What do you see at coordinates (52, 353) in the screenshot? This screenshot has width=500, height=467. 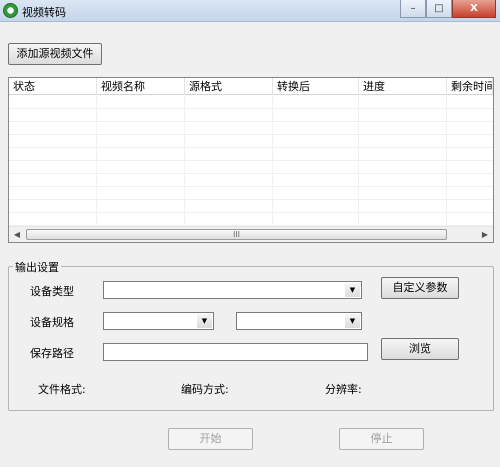 I see `save-path-label: 保存路径` at bounding box center [52, 353].